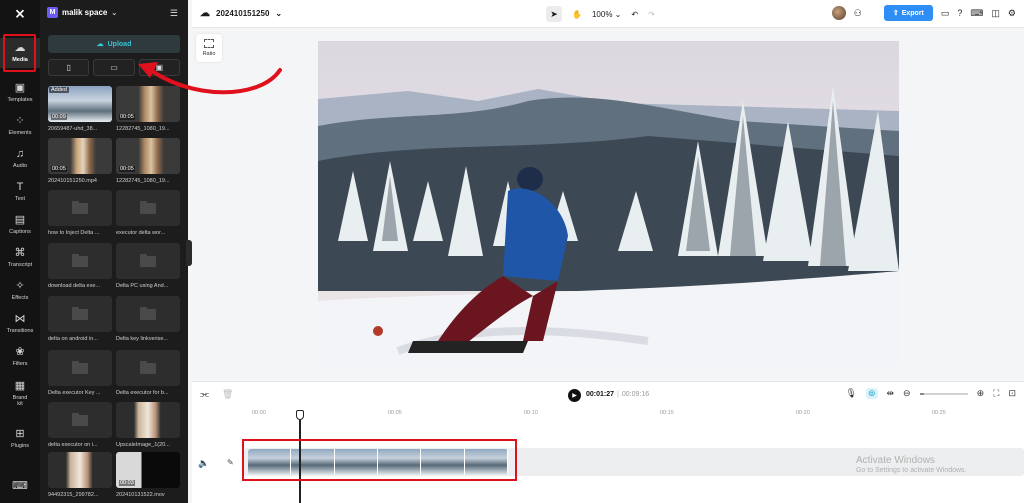 Image resolution: width=1024 pixels, height=503 pixels. I want to click on timeline-tools: 🎙 ⊚ ⇹ ⊖ ⊕ ⛶ ⊡, so click(931, 393).